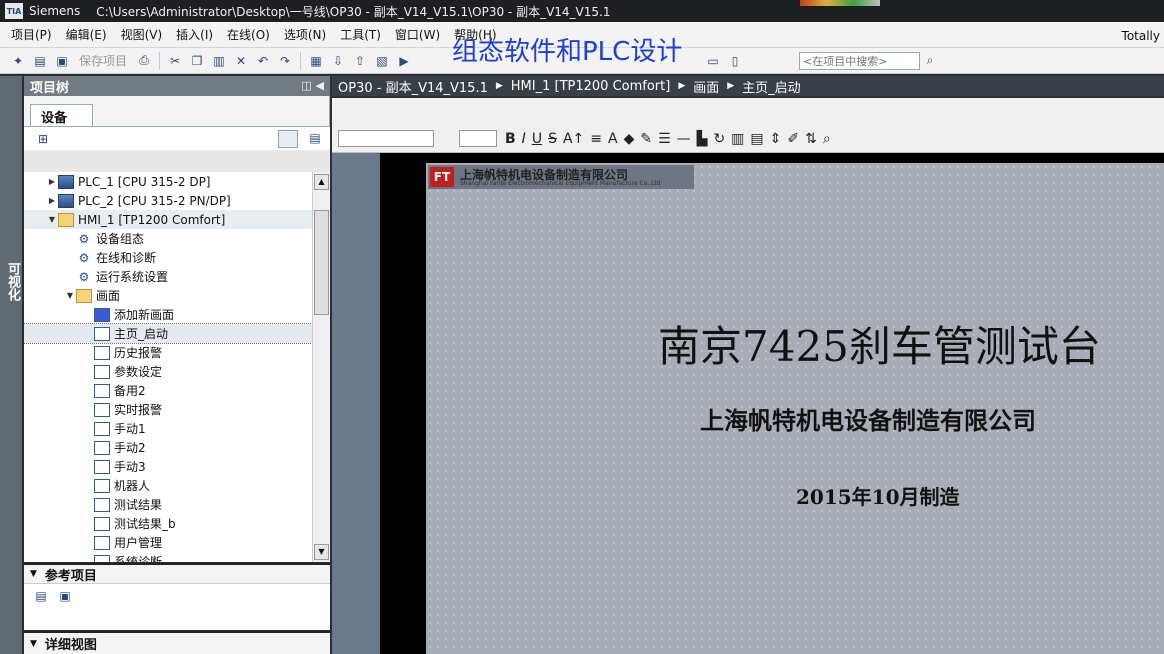  Describe the element at coordinates (168, 542) in the screenshot. I see `tree-item: 用户管理` at that location.